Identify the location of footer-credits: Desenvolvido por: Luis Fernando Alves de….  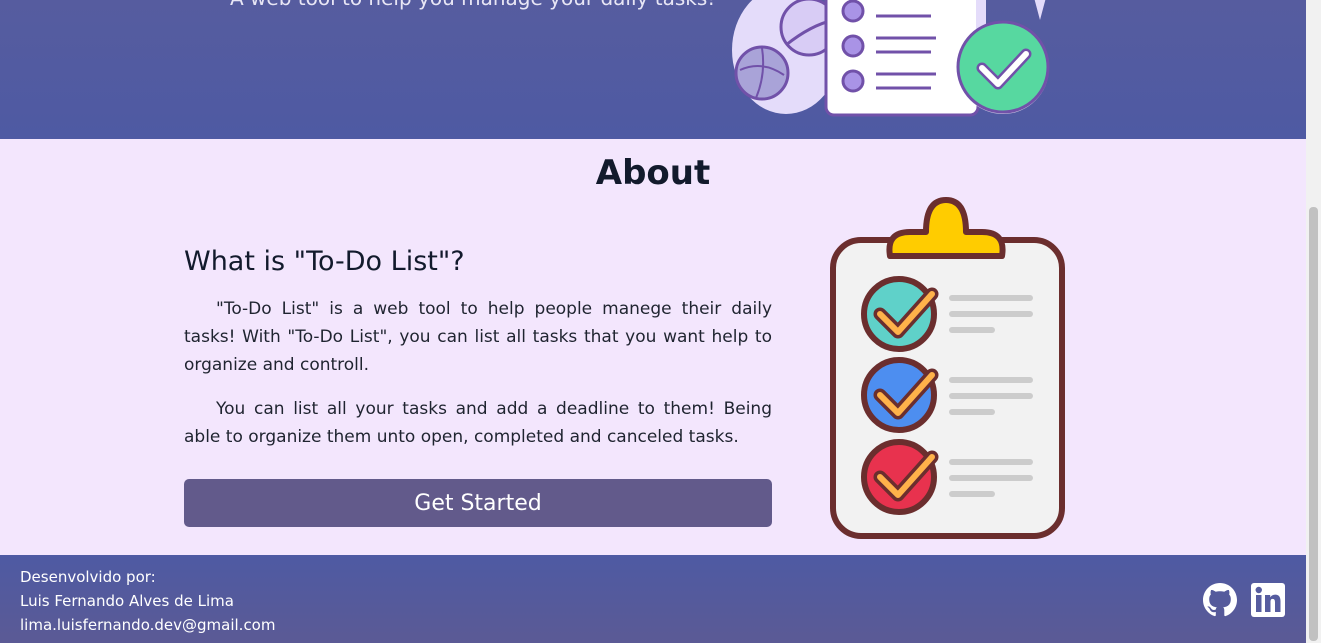
(147, 601).